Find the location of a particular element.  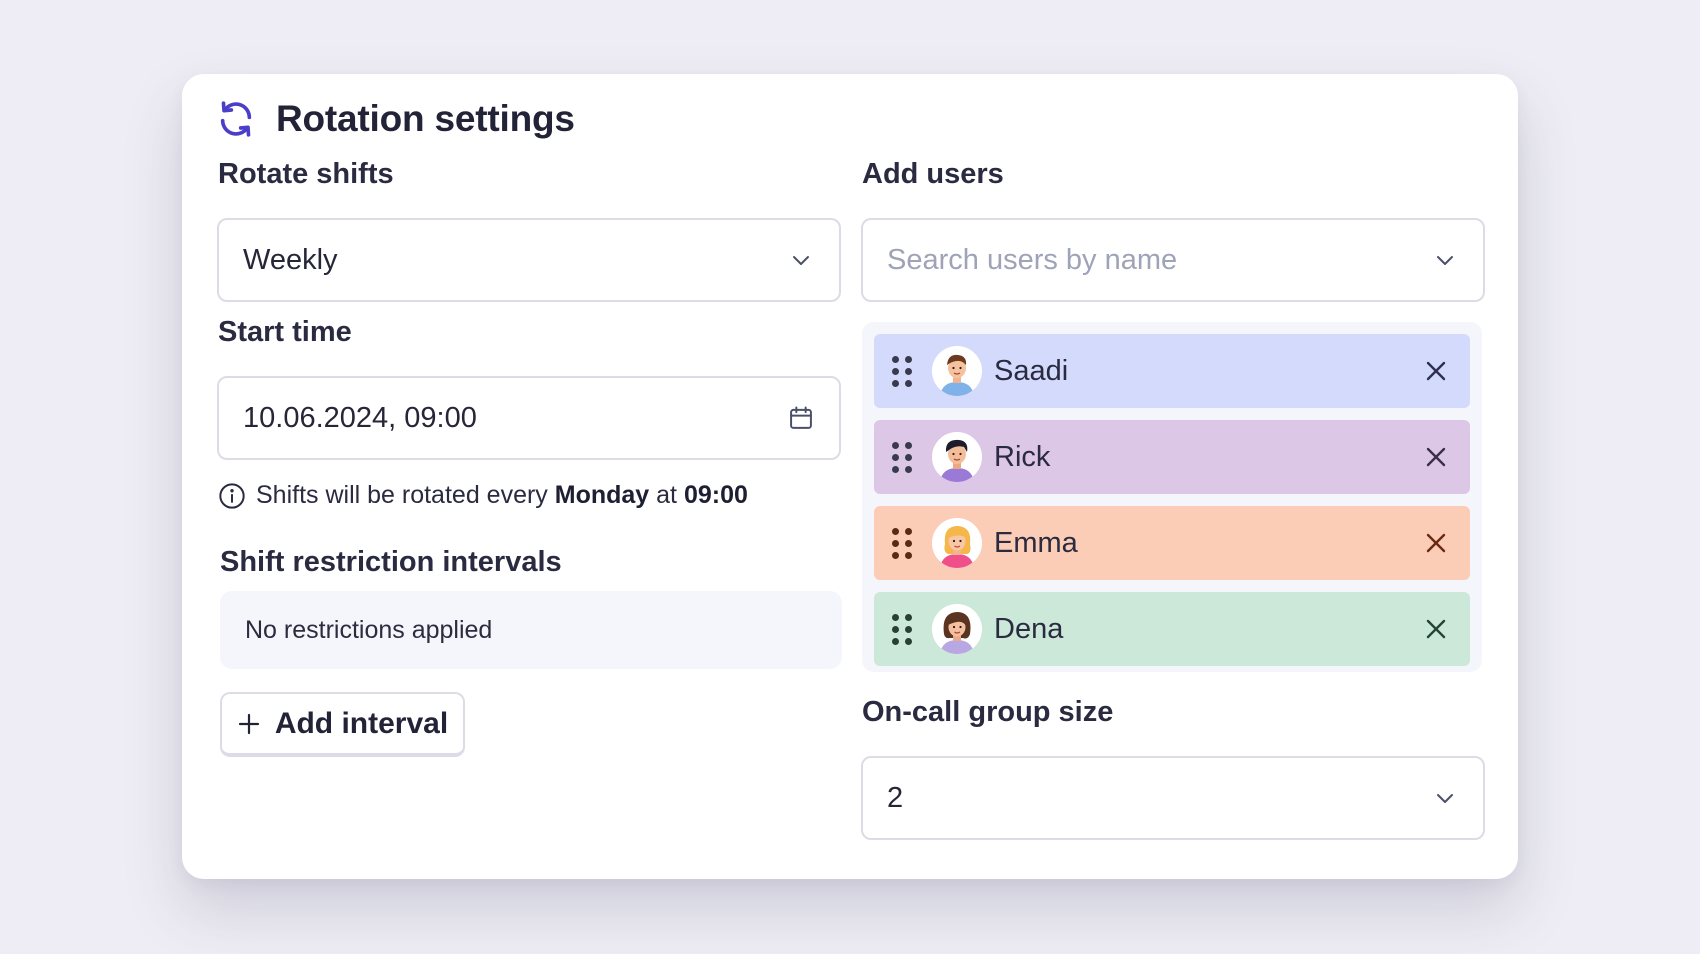

search-users-input: Search users by name is located at coordinates (1173, 260).